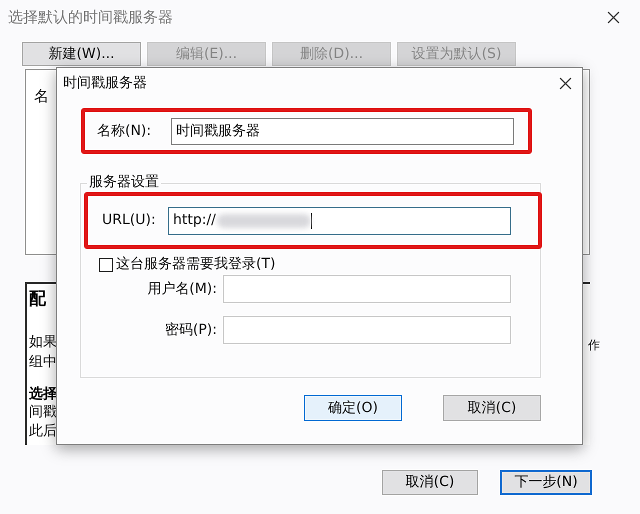 The height and width of the screenshot is (514, 640). Describe the element at coordinates (339, 220) in the screenshot. I see `url-field: http://` at that location.